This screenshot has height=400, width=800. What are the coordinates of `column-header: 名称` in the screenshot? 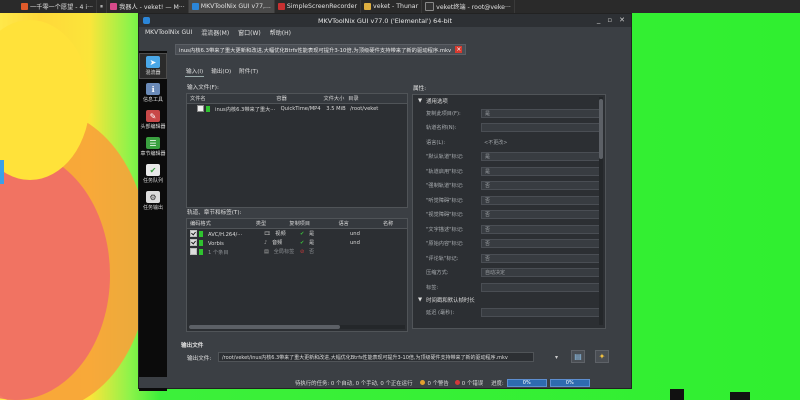 It's located at (393, 223).